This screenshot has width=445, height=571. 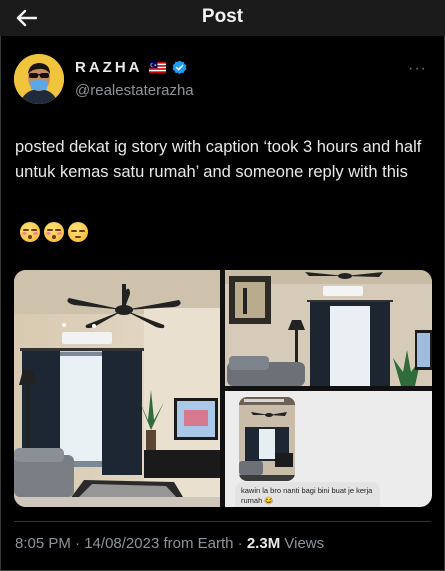 What do you see at coordinates (43, 543) in the screenshot?
I see `post-time: 8:05 PM` at bounding box center [43, 543].